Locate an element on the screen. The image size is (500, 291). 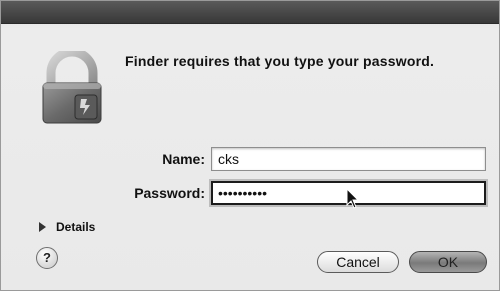
ok-button: OK is located at coordinates (448, 262).